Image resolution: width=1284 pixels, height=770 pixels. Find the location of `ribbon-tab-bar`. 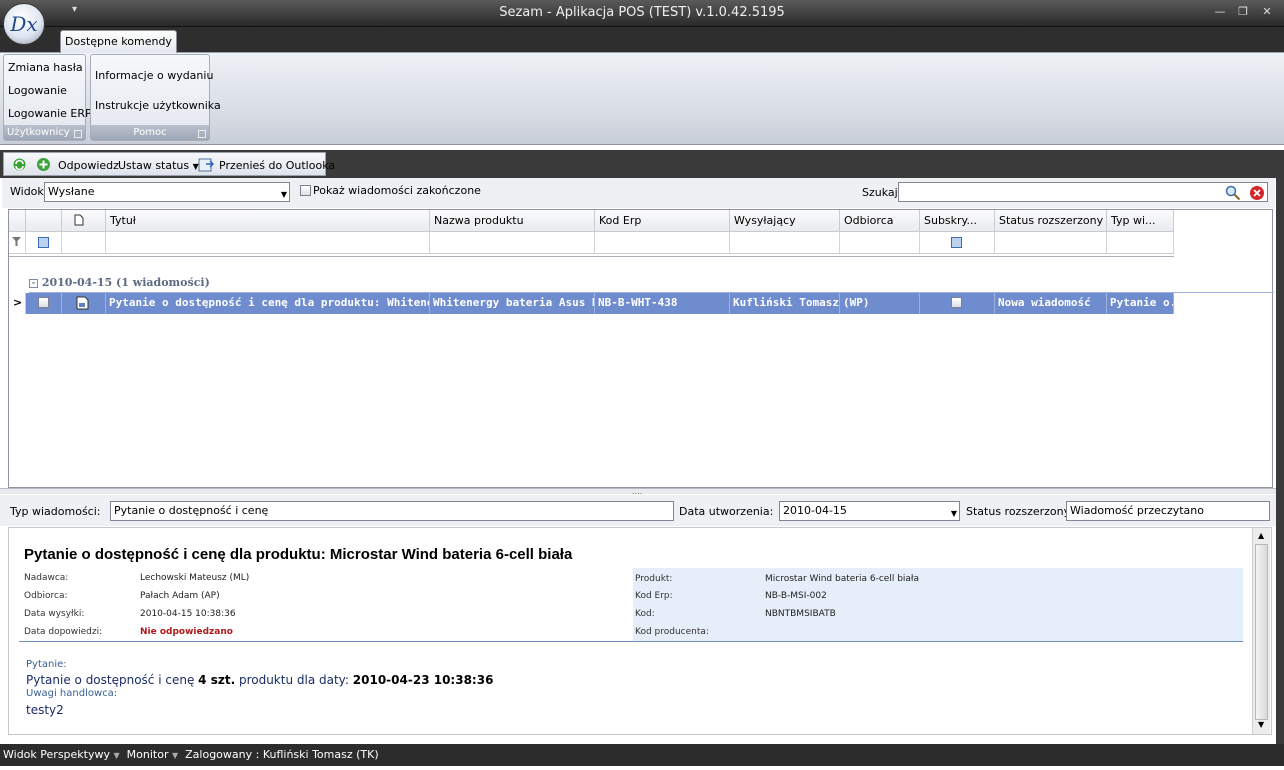

ribbon-tab-bar is located at coordinates (642, 40).